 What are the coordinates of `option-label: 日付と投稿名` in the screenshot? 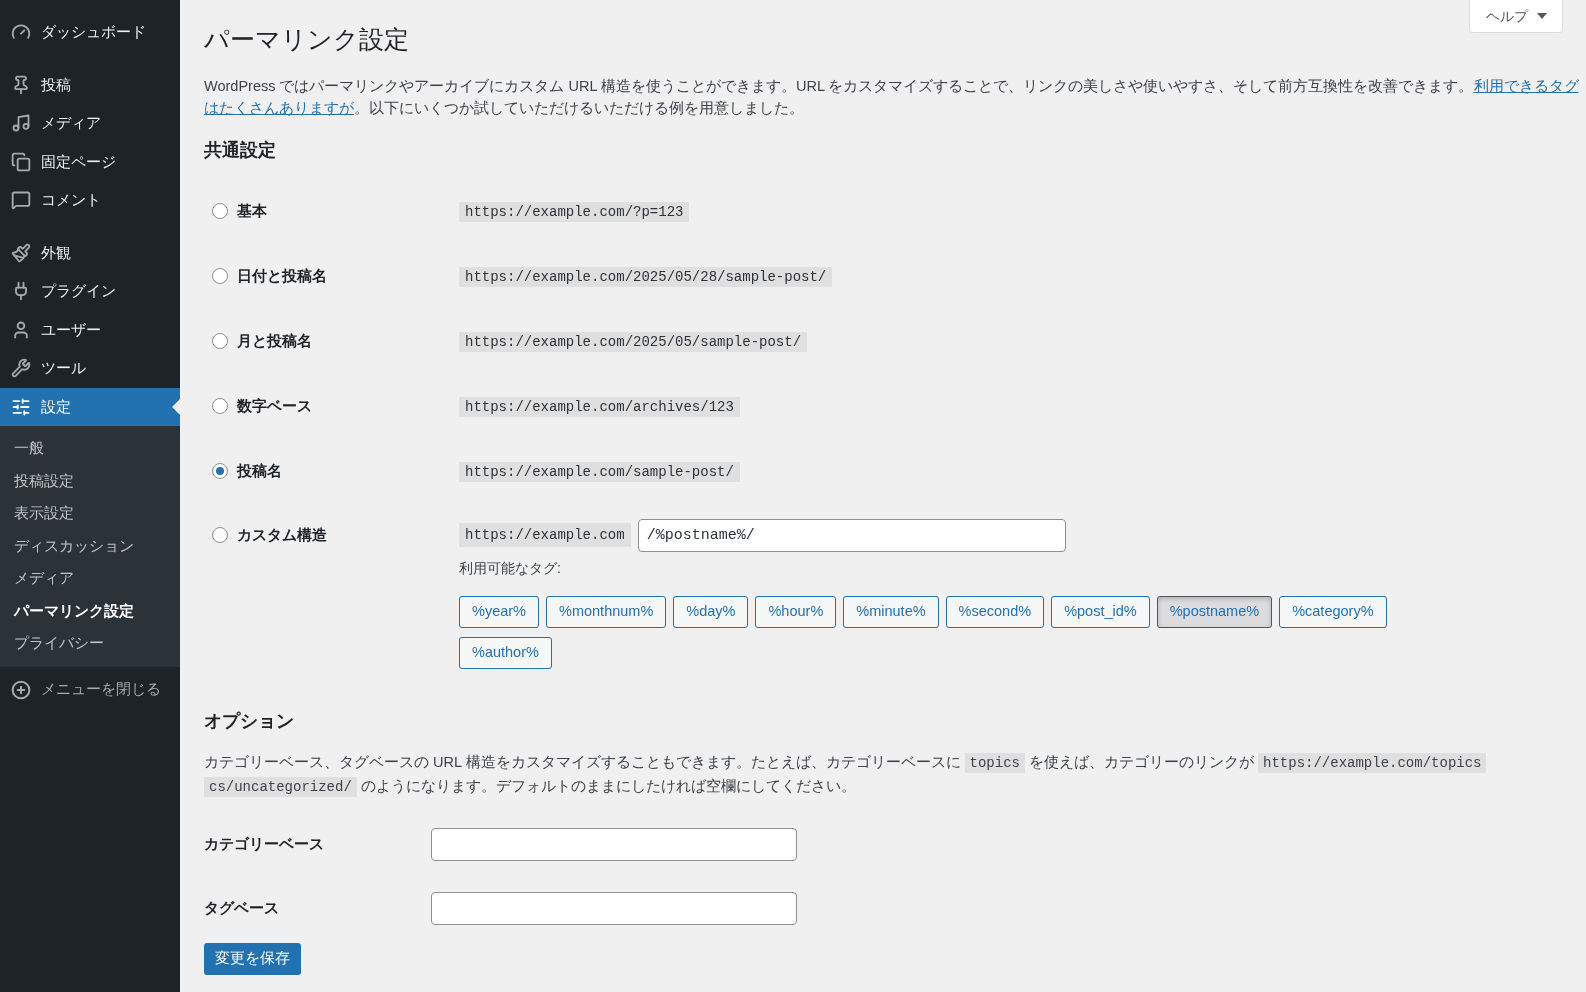 It's located at (282, 275).